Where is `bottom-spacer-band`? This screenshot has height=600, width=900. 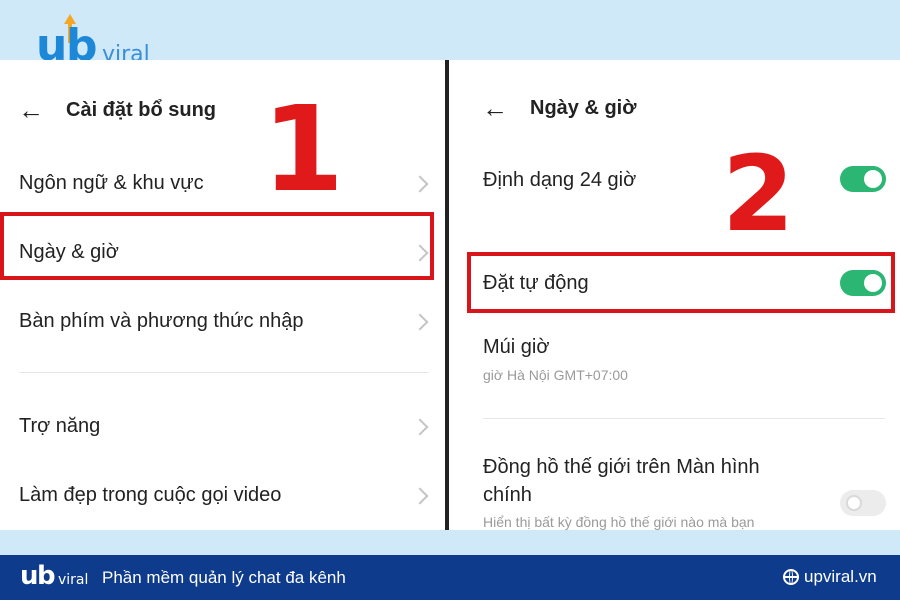
bottom-spacer-band is located at coordinates (450, 542).